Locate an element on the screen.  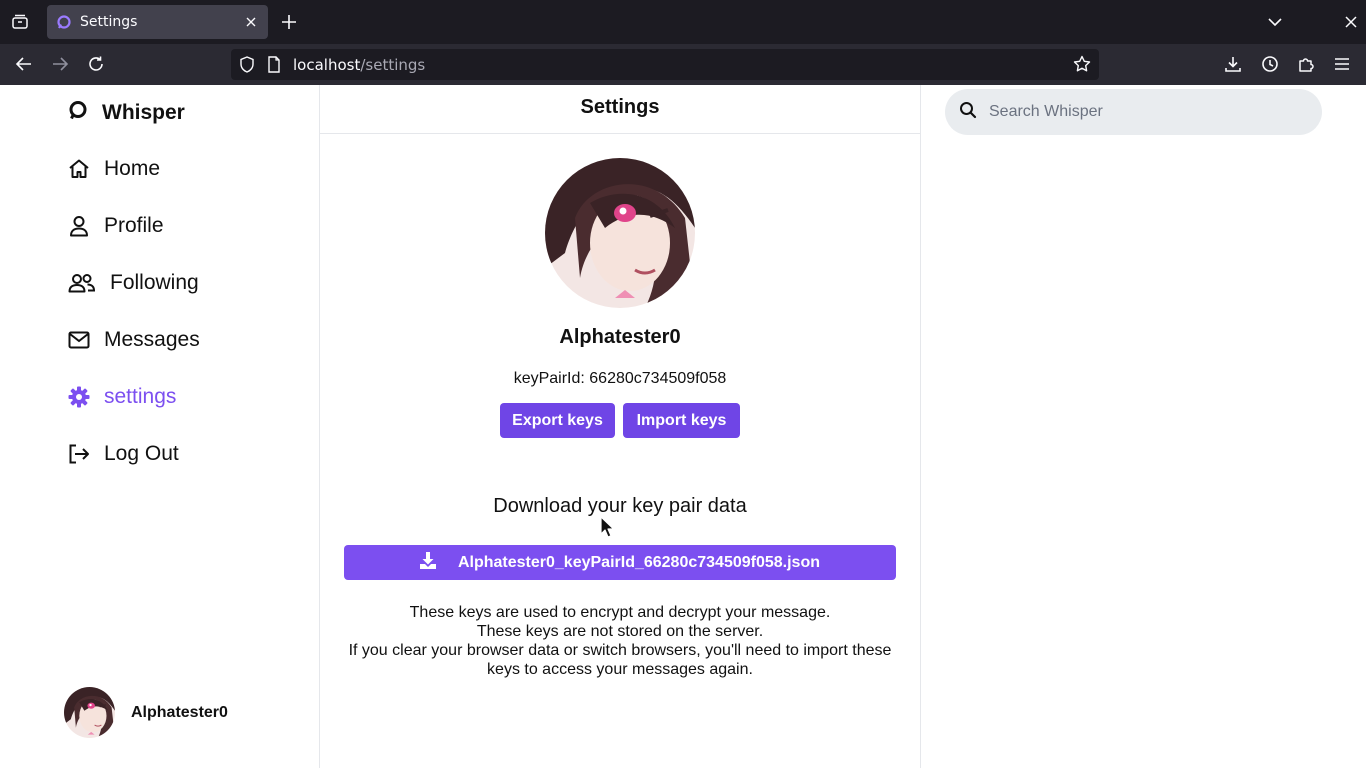
brand: Whisper is located at coordinates (126, 112).